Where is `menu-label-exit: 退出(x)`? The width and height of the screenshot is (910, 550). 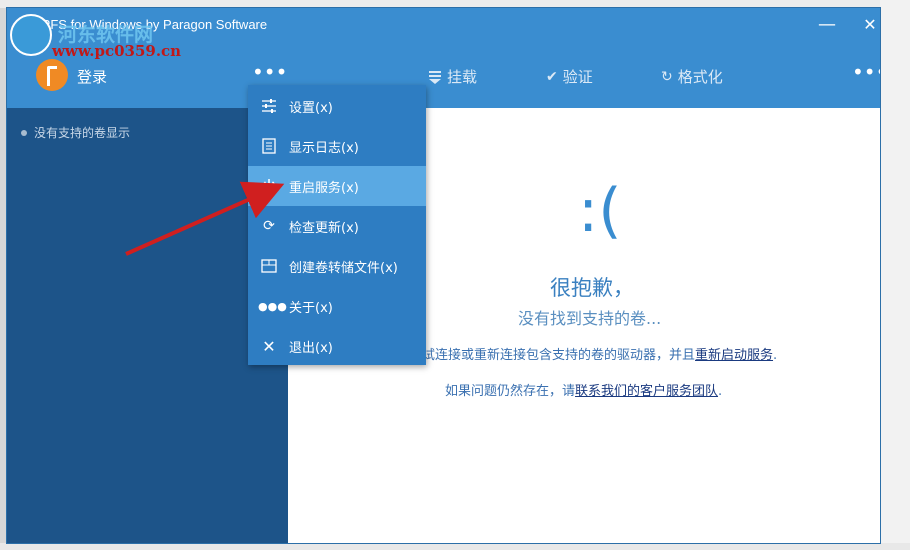 menu-label-exit: 退出(x) is located at coordinates (311, 348).